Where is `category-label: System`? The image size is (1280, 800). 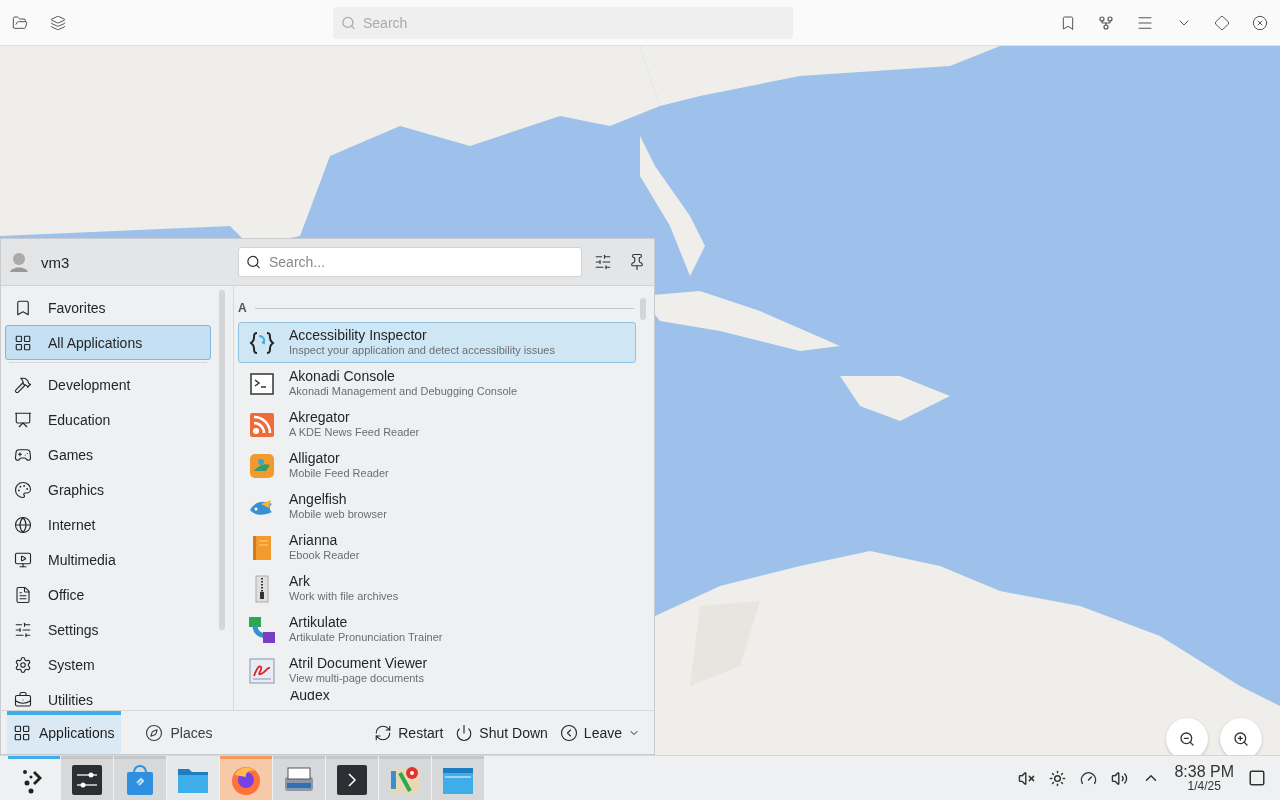 category-label: System is located at coordinates (71, 664).